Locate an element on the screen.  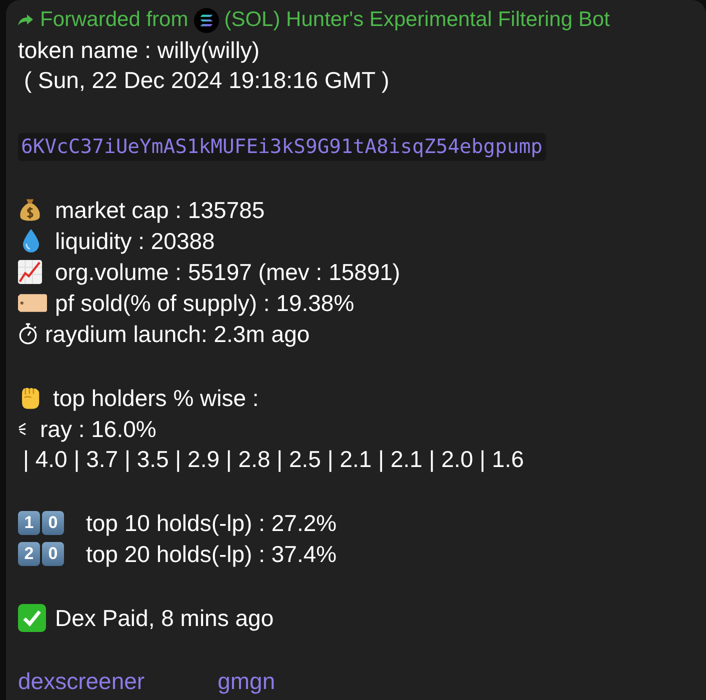
stat-text: pf sold(% of supply) : 19.38% is located at coordinates (204, 303).